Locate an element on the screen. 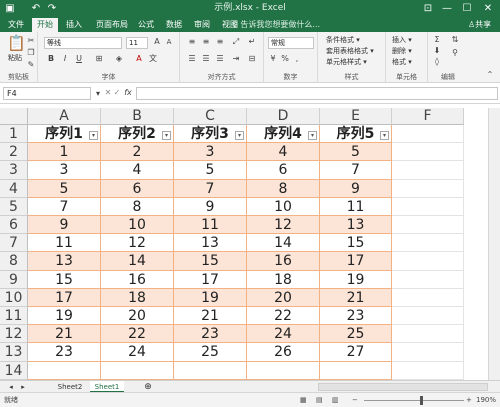 This screenshot has width=500, height=407. minimize-button: — is located at coordinates (447, 8).